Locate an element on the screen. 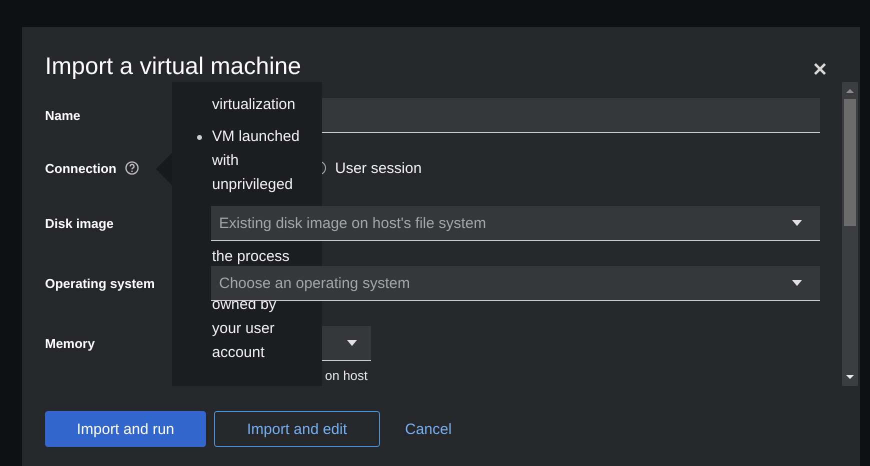 The width and height of the screenshot is (870, 466). select-field: Existing disk image on host's file system is located at coordinates (515, 223).